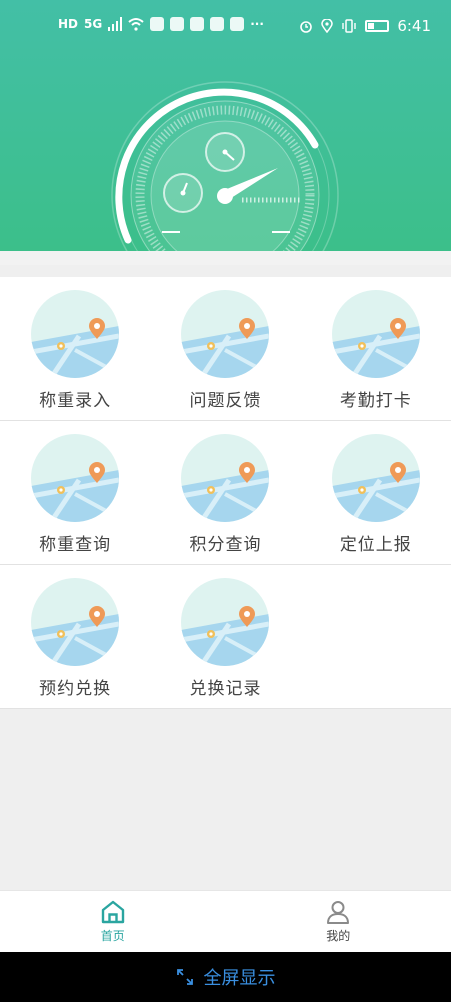 The height and width of the screenshot is (1002, 451). Describe the element at coordinates (93, 24) in the screenshot. I see `network-indicator: 5G` at that location.